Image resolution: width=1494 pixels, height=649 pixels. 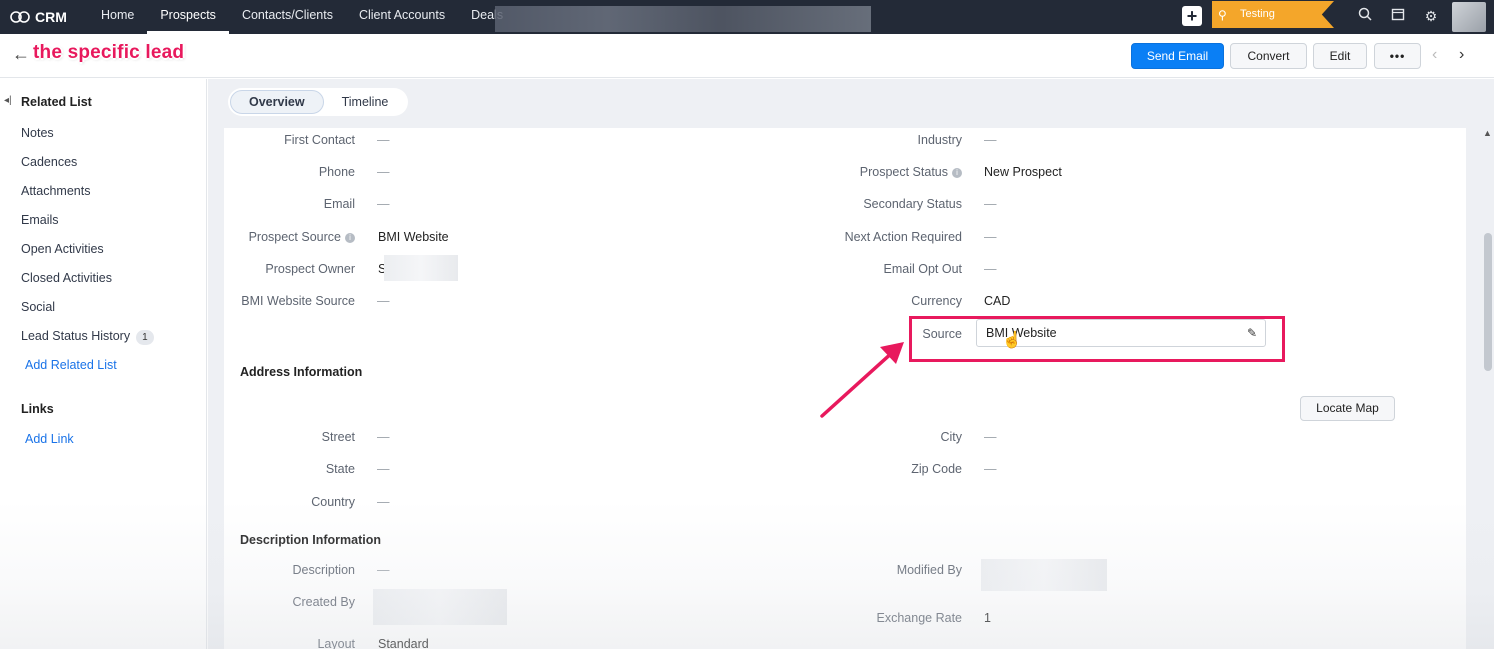 What do you see at coordinates (37, 133) in the screenshot?
I see `sidebar-item-notes: Notes` at bounding box center [37, 133].